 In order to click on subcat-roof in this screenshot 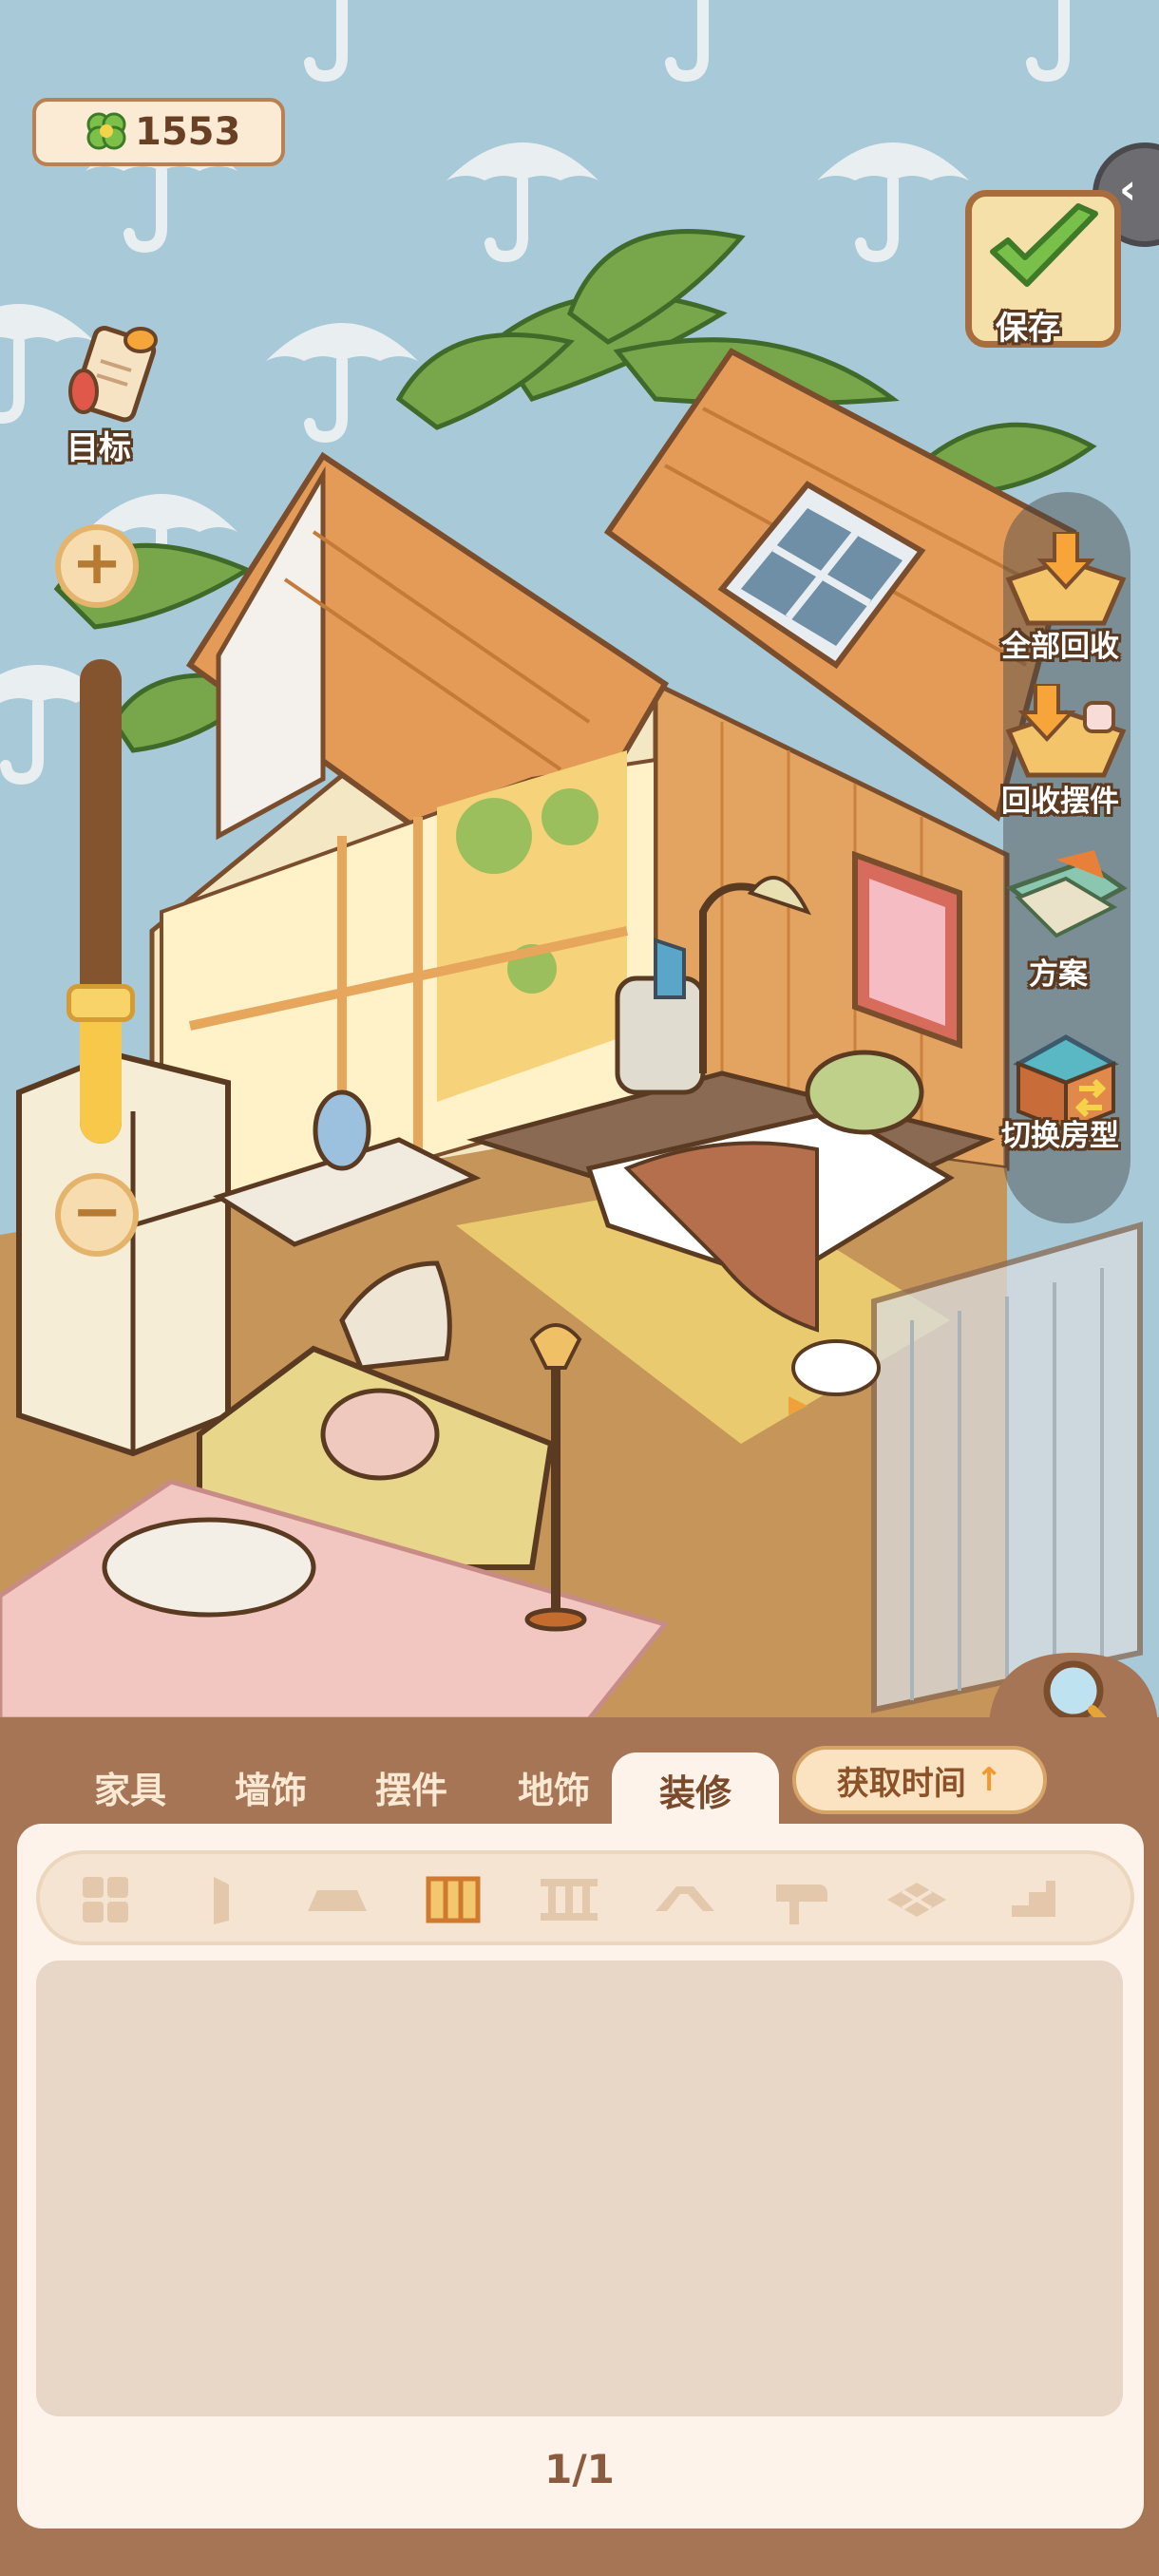, I will do `click(685, 1899)`.